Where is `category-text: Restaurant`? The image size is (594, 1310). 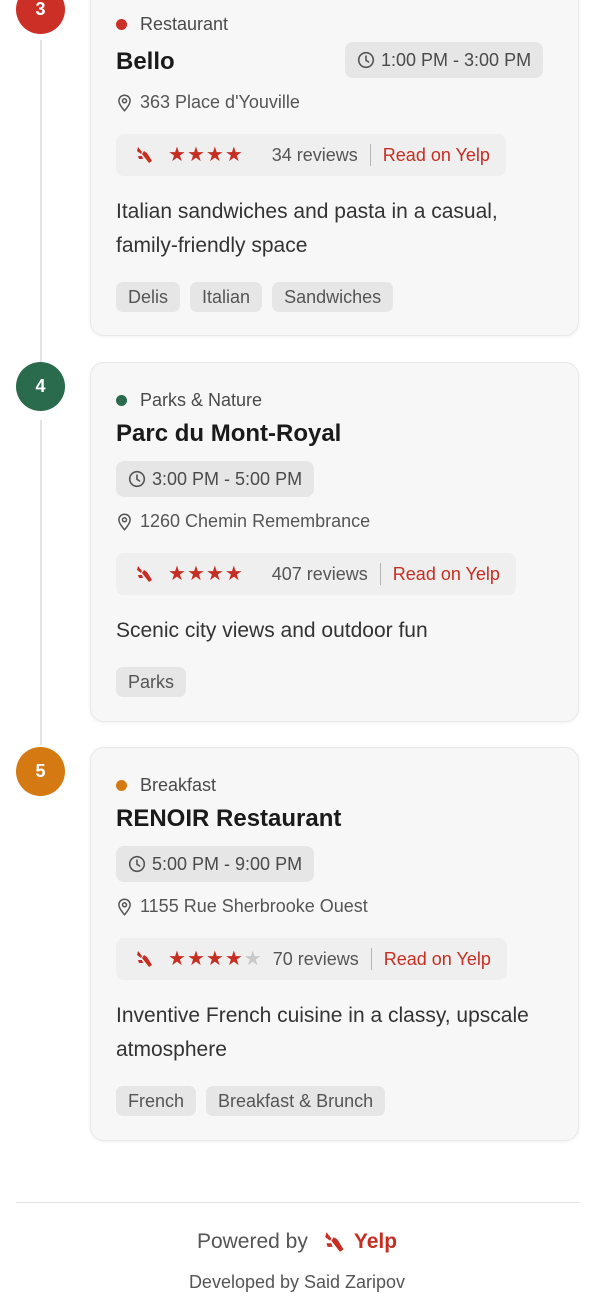 category-text: Restaurant is located at coordinates (184, 24).